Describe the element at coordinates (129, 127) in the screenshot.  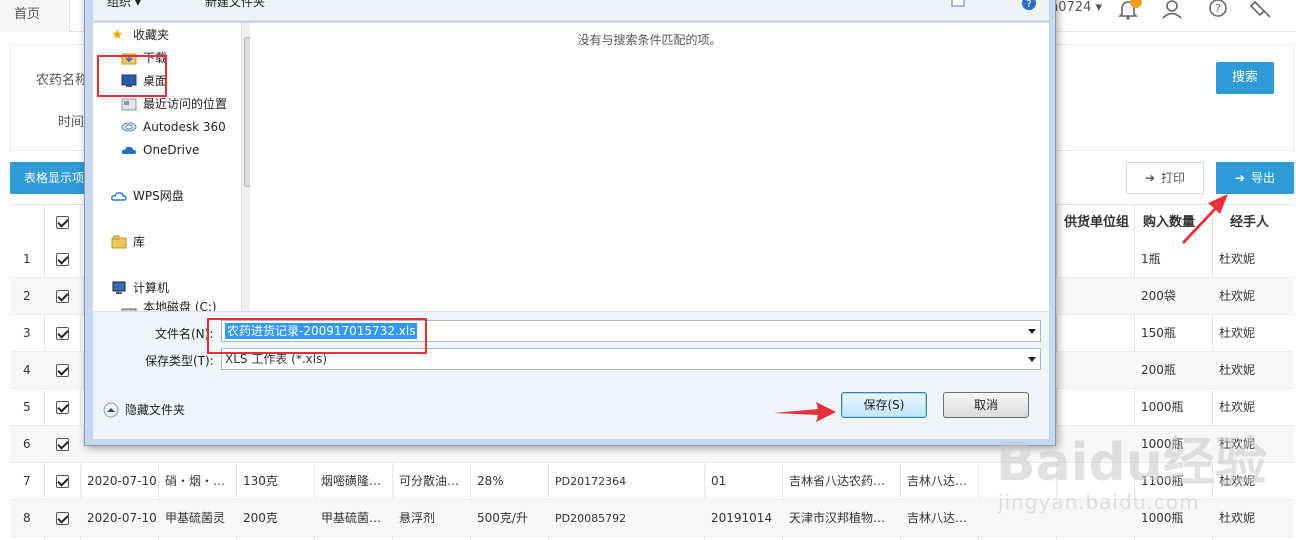
I see `autodesk-icon` at that location.